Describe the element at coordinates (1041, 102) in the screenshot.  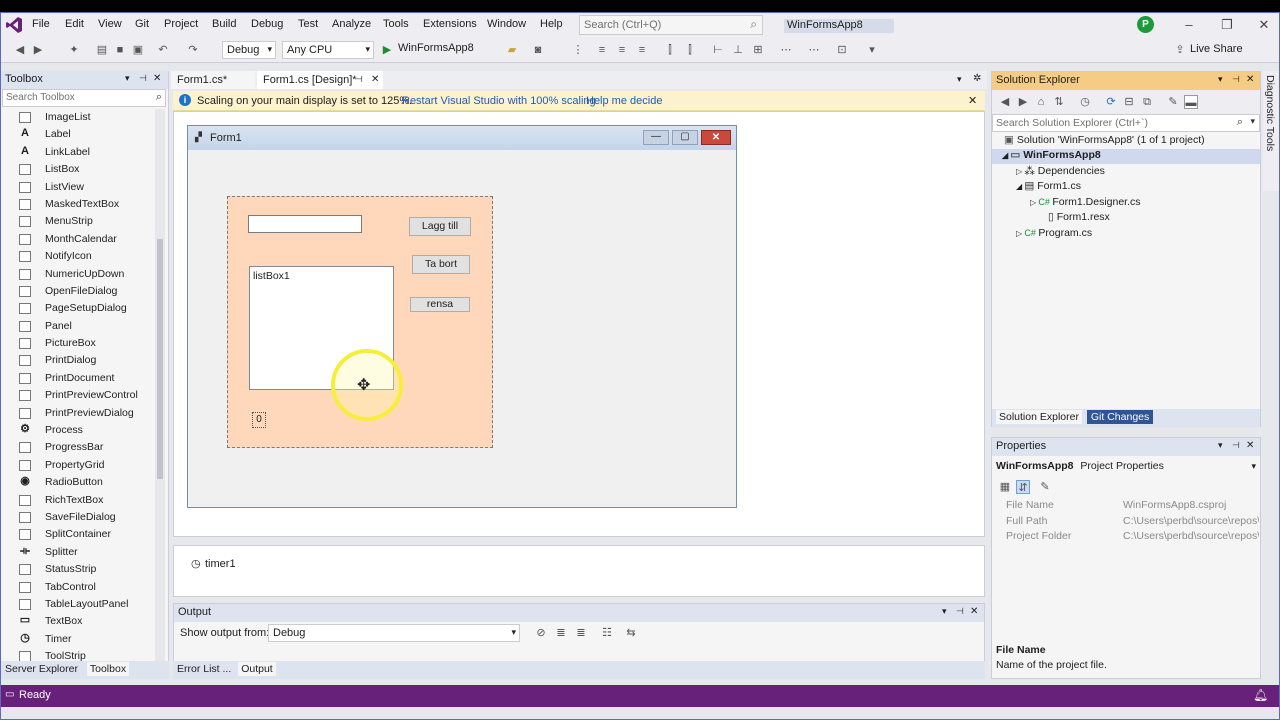
I see `home-icon: ⌂` at that location.